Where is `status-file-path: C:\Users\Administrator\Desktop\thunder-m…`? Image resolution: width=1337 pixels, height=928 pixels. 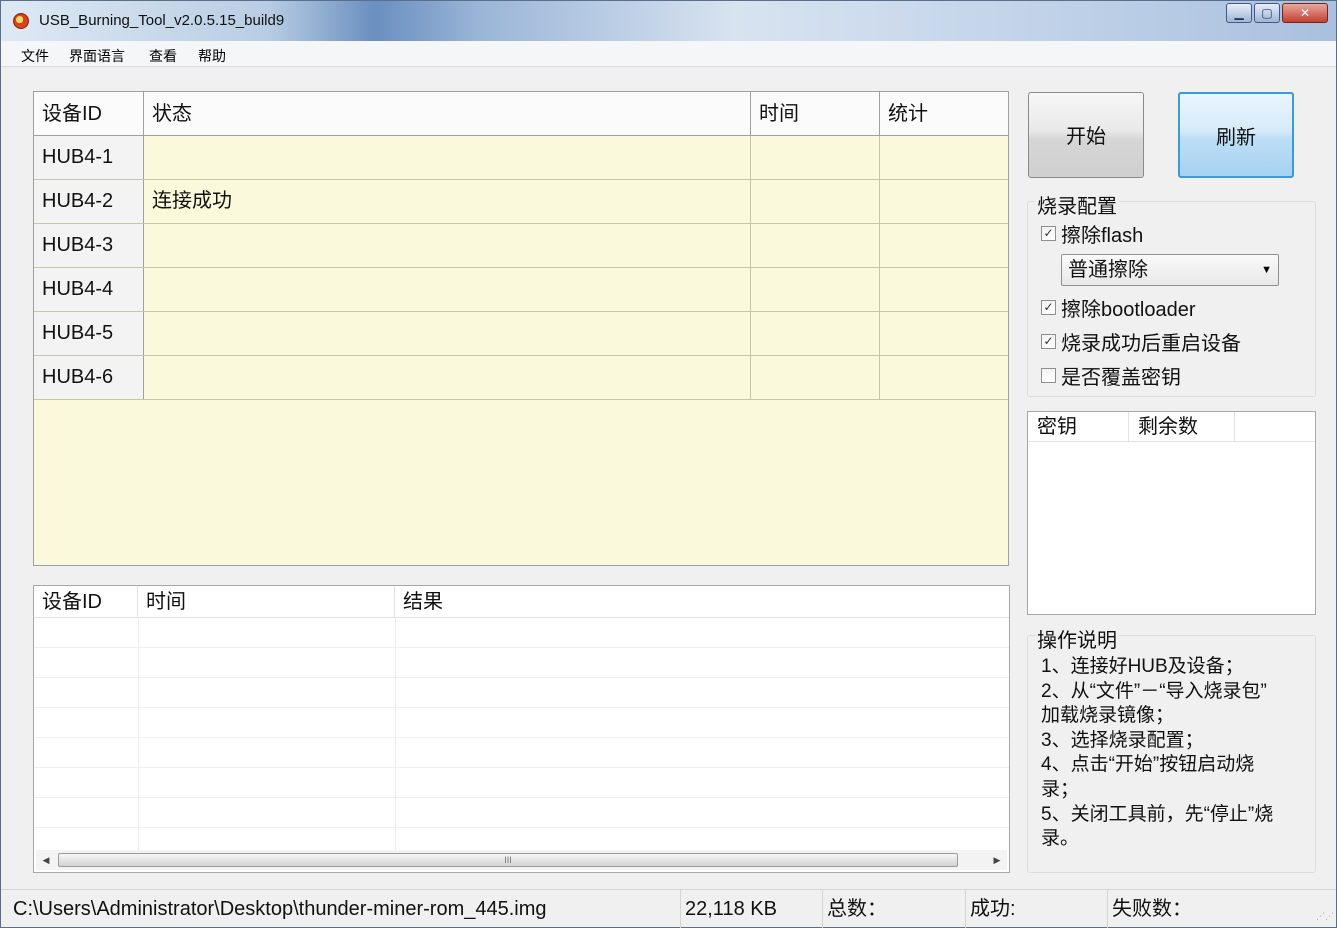 status-file-path: C:\Users\Administrator\Desktop\thunder-m… is located at coordinates (345, 909).